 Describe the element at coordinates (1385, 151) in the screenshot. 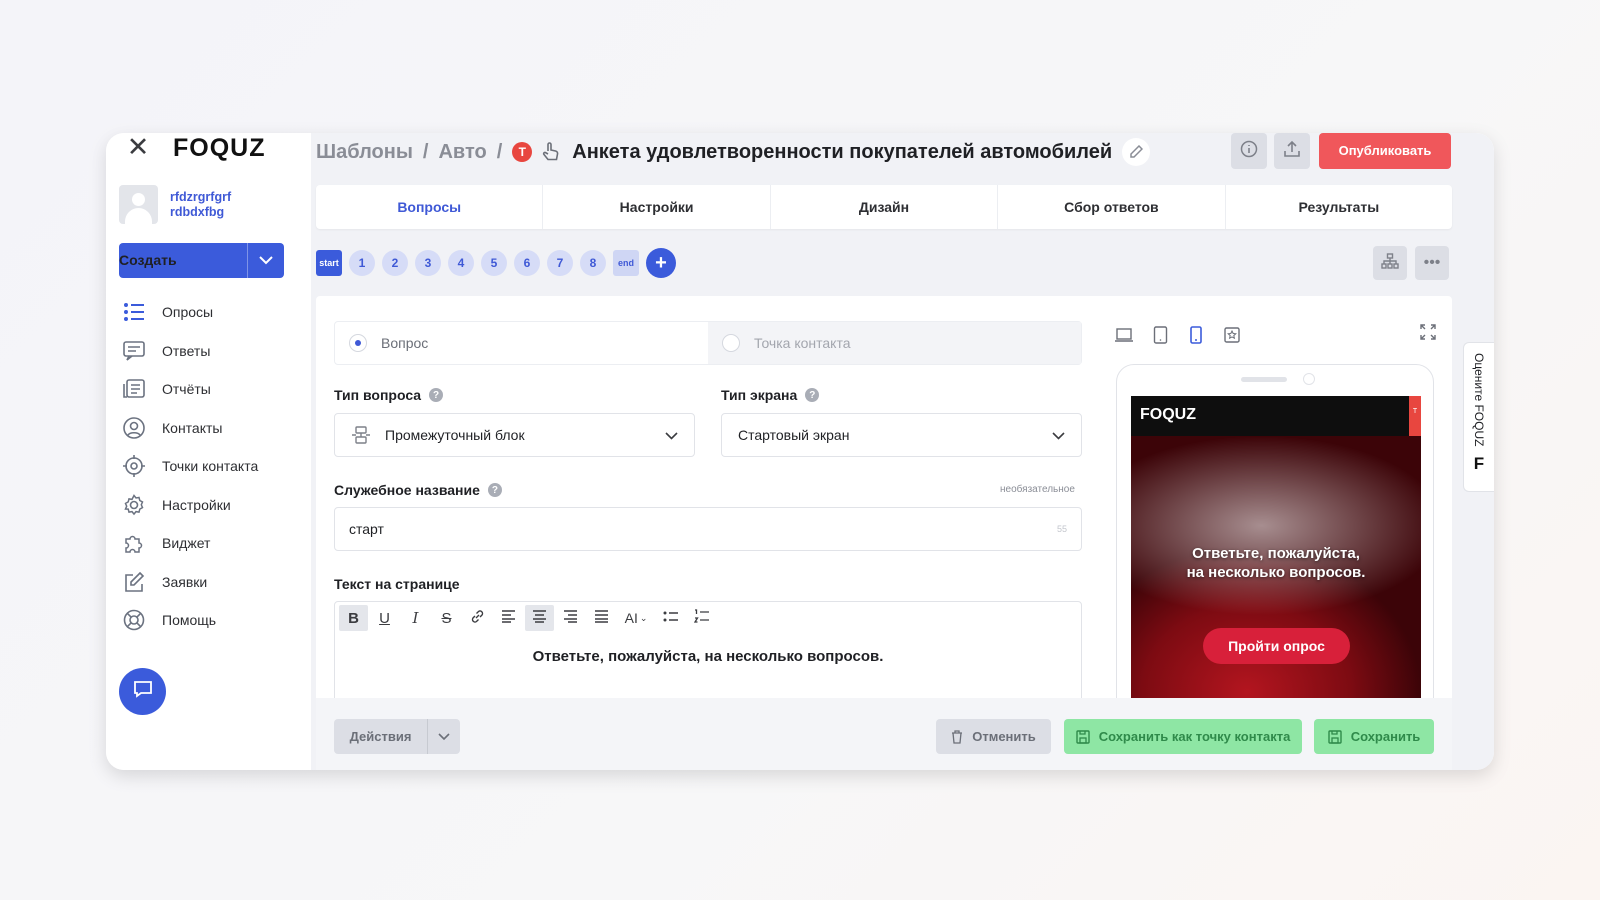

I see `publish-button: Опубликовать` at that location.